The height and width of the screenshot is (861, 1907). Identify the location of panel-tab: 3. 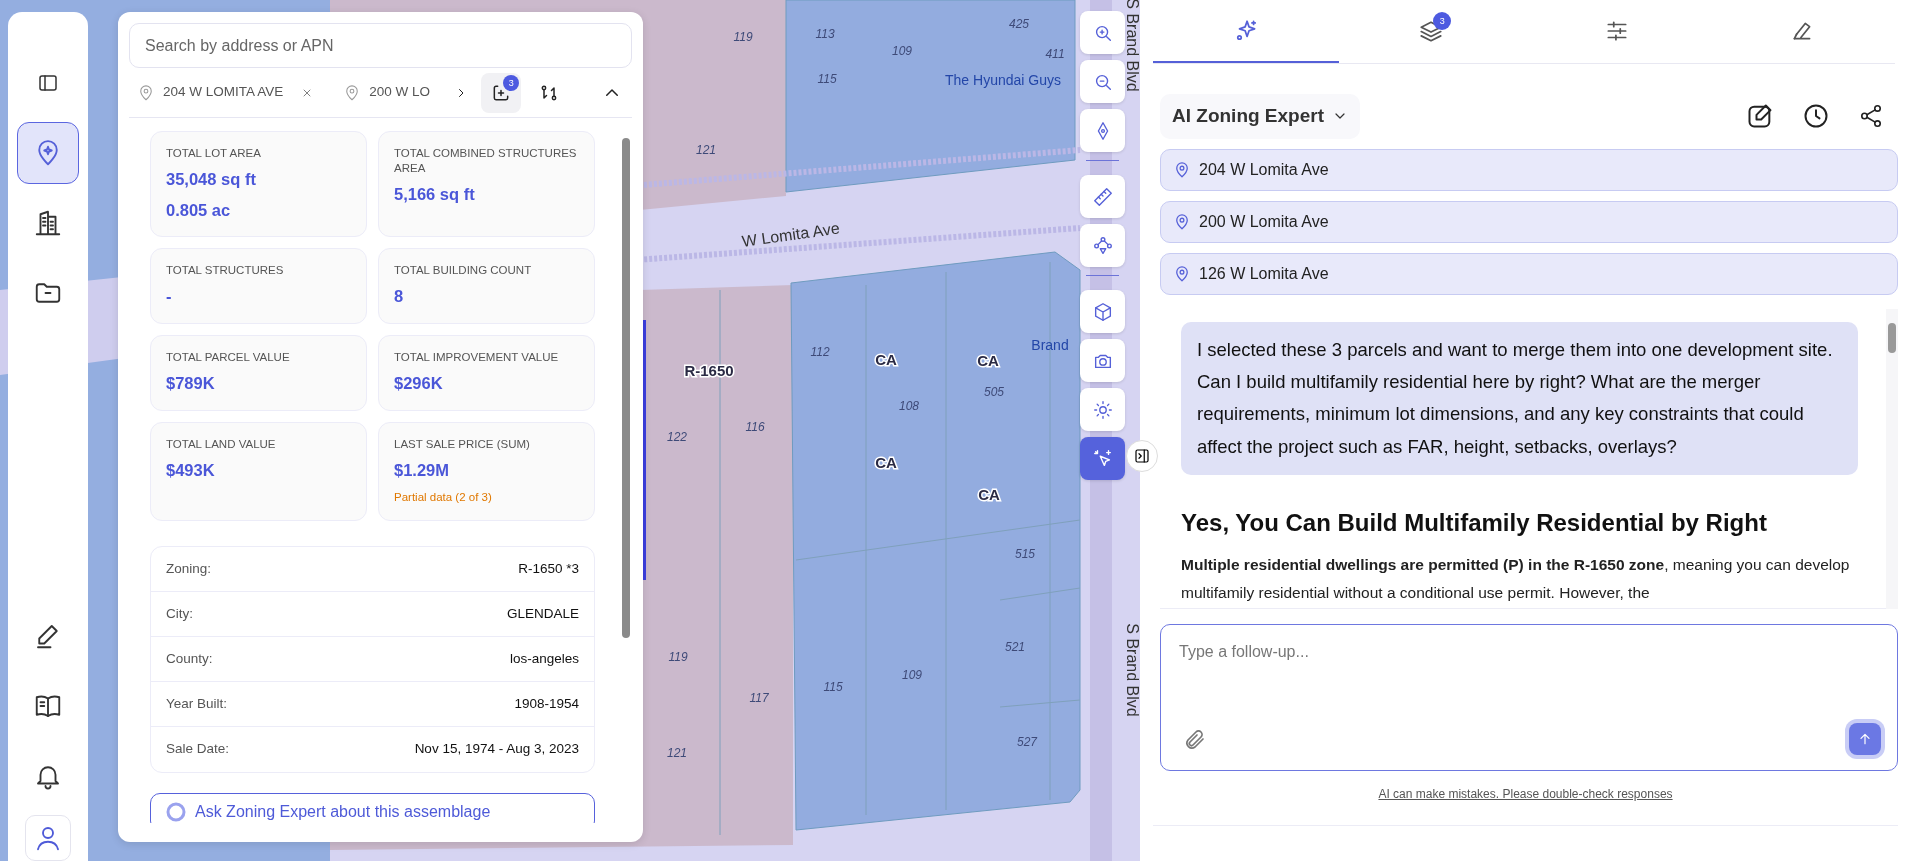
(1431, 31).